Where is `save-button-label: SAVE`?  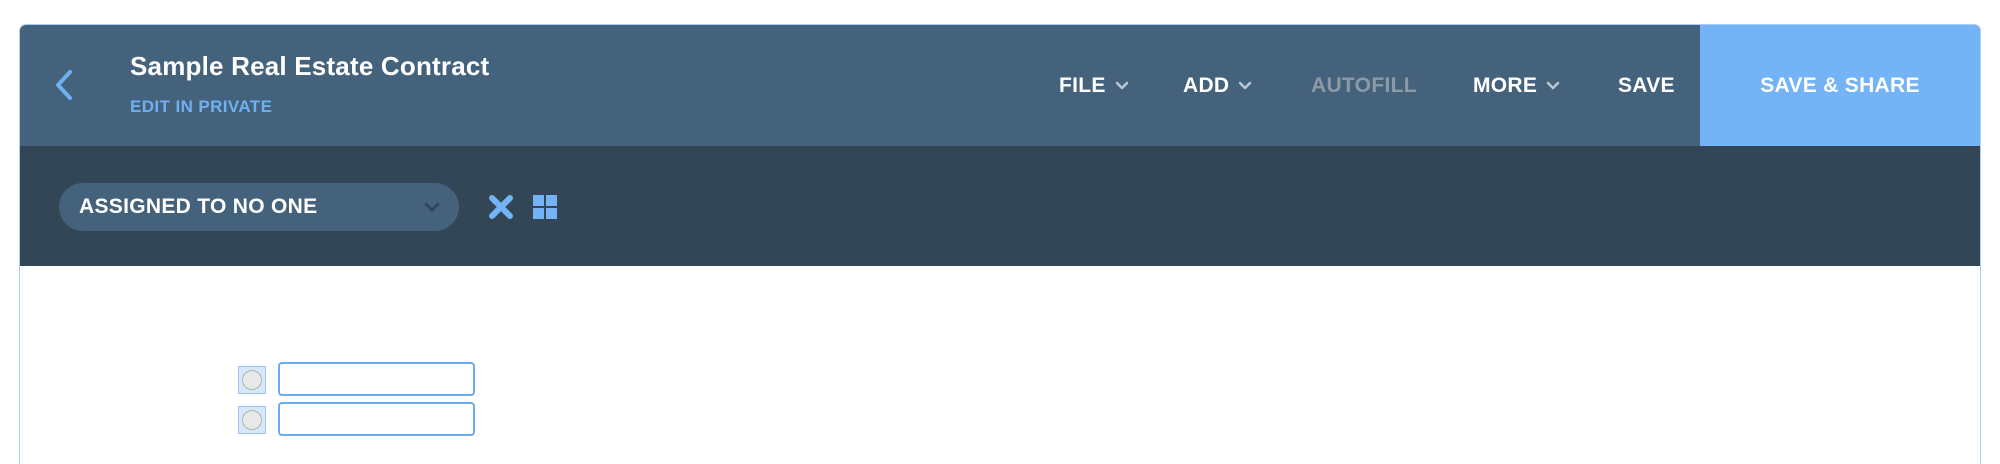 save-button-label: SAVE is located at coordinates (1646, 85).